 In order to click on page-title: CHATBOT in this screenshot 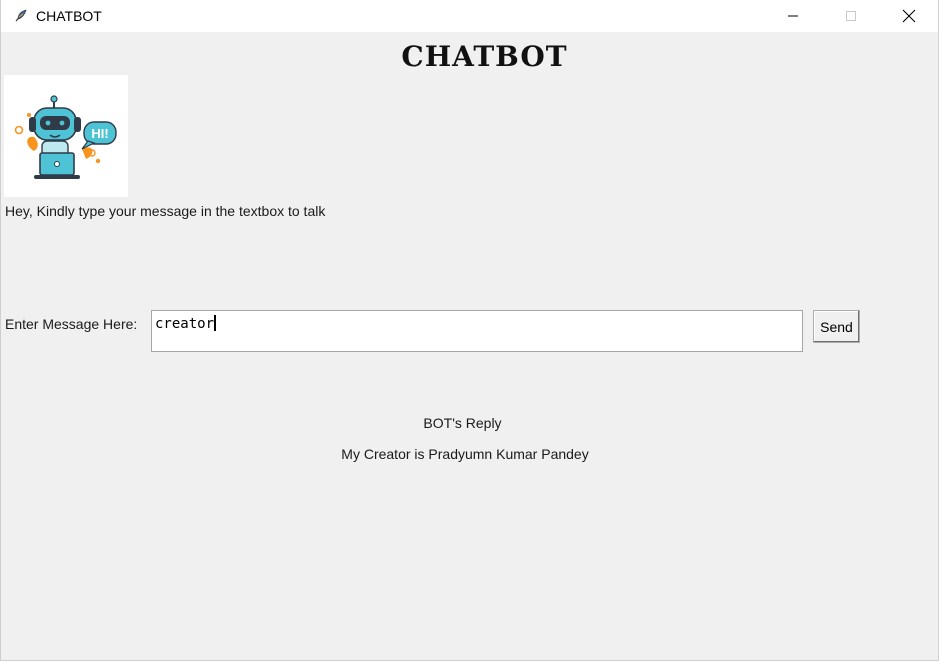, I will do `click(484, 56)`.